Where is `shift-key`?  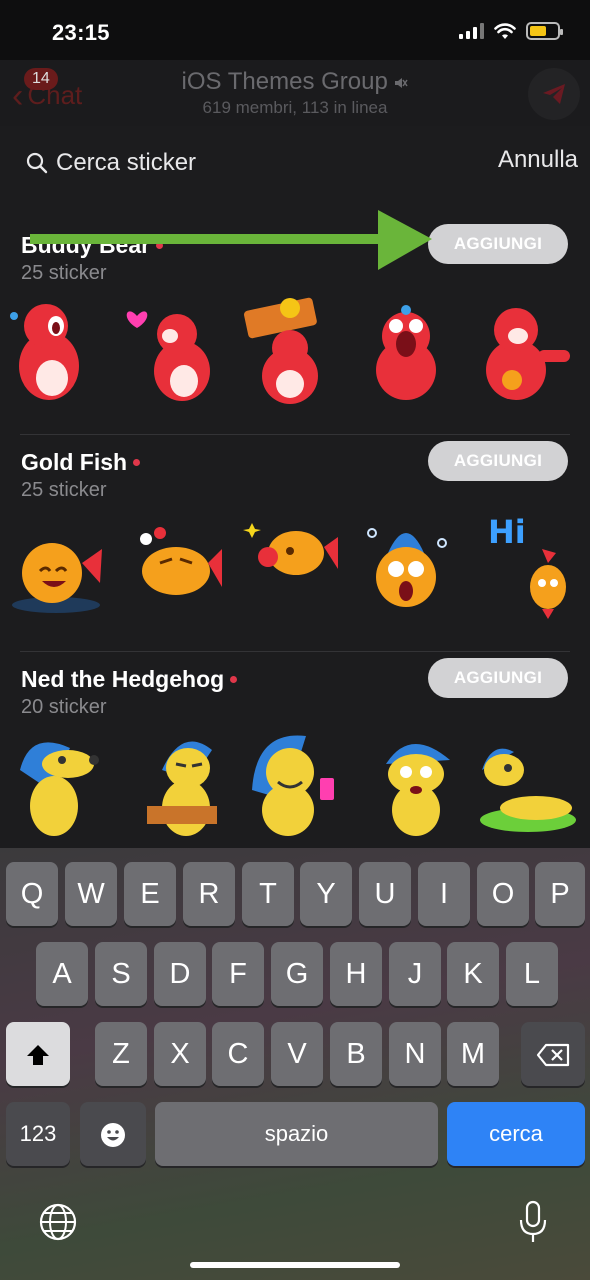
shift-key is located at coordinates (38, 1054).